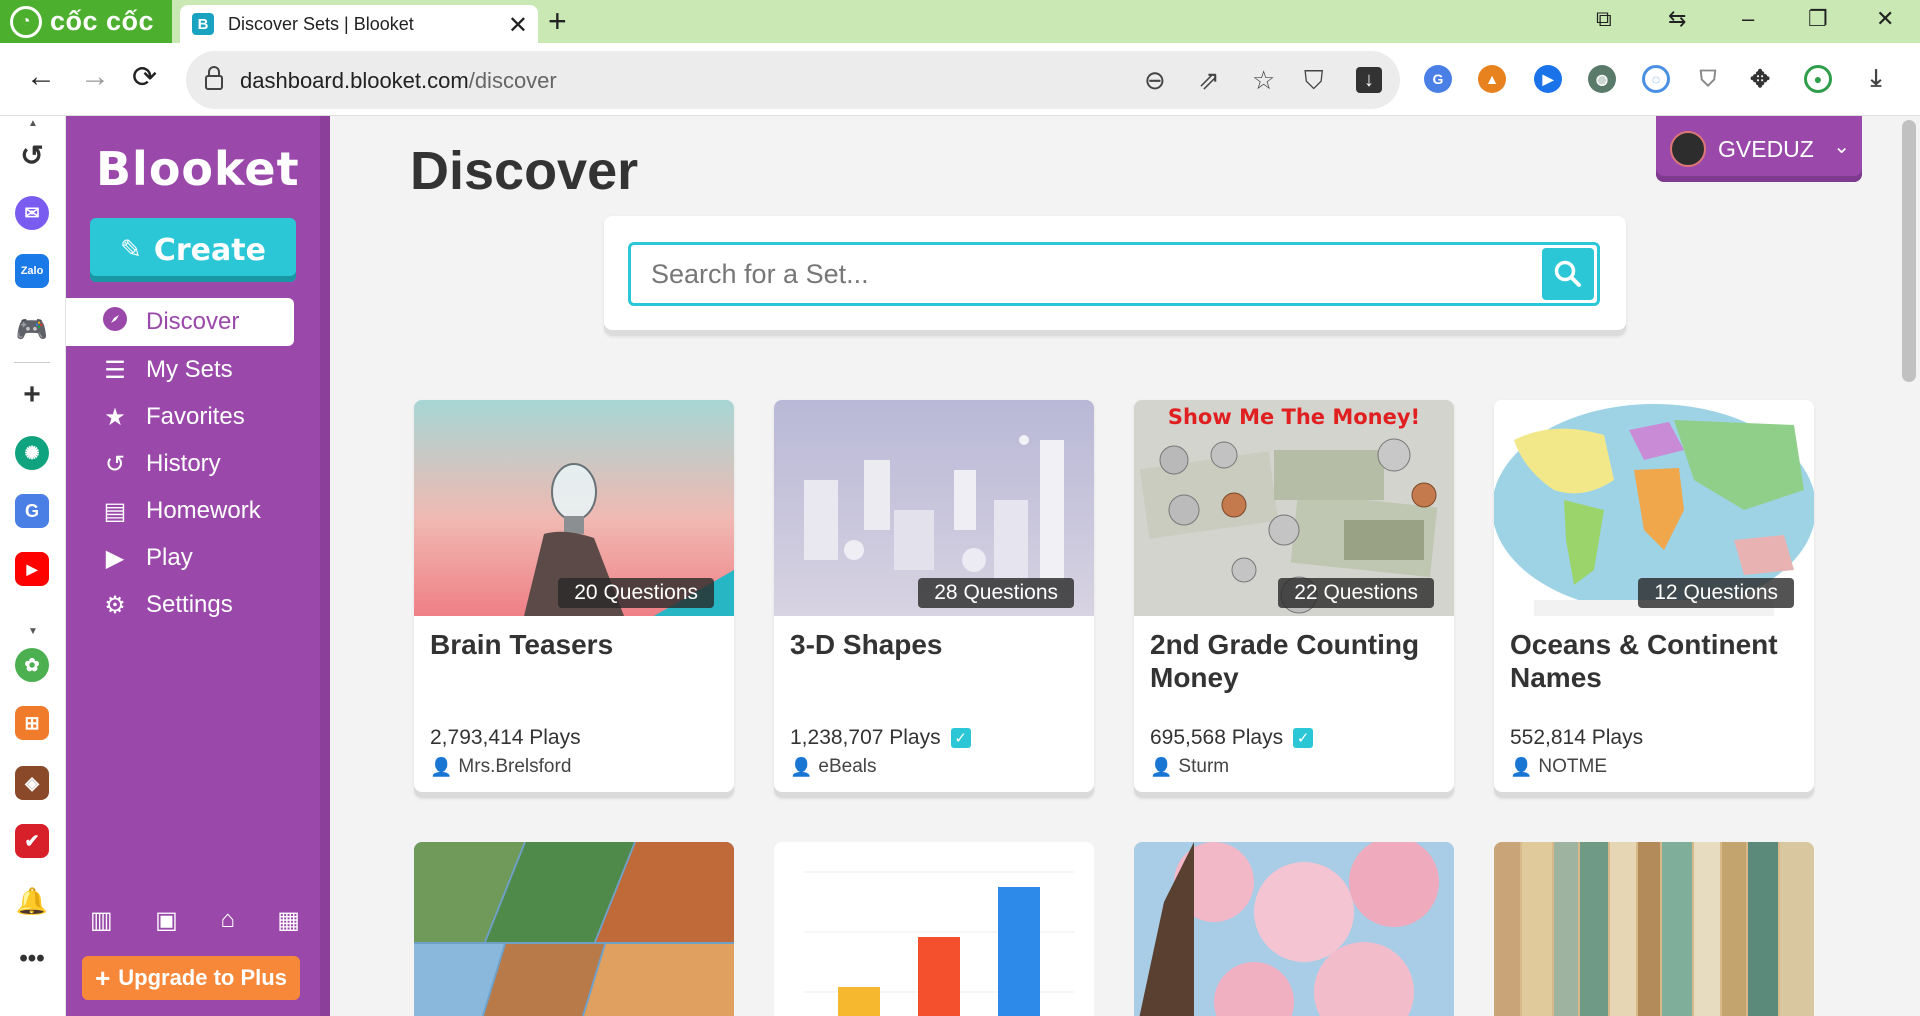  Describe the element at coordinates (1748, 19) in the screenshot. I see `minimize-button: –` at that location.